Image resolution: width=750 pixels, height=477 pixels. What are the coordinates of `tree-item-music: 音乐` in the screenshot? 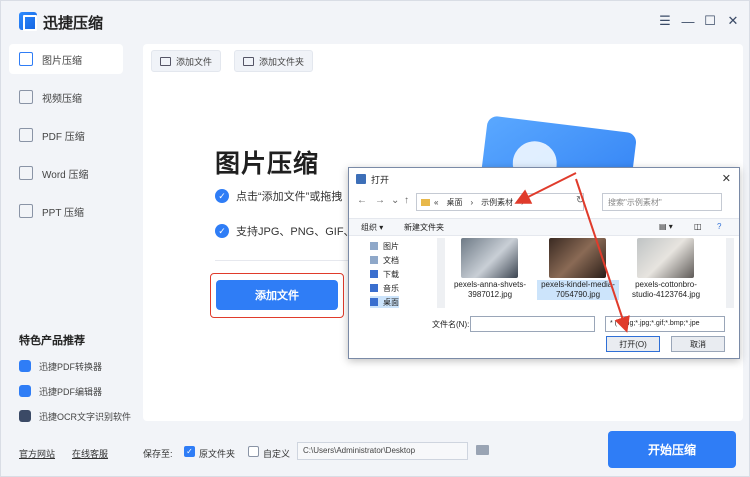 It's located at (384, 288).